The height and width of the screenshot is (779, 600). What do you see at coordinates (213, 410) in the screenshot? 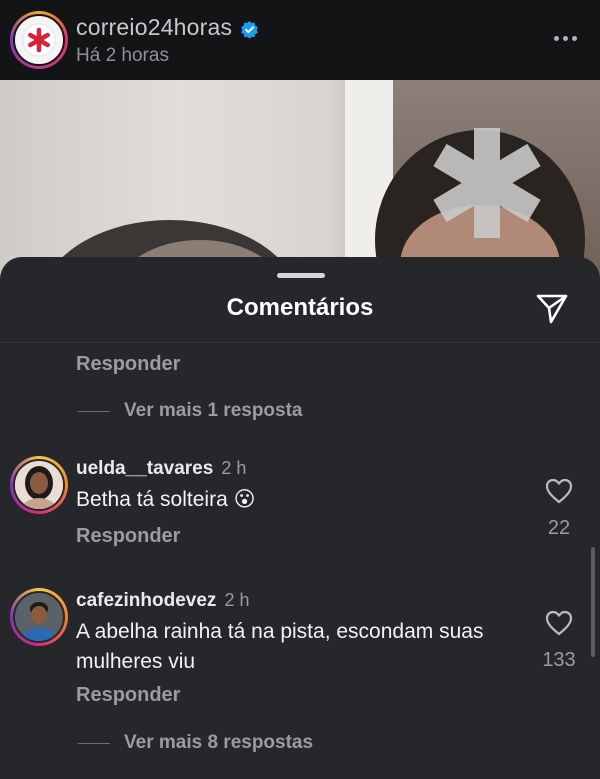
I see `view-more-replies-label: Ver mais 1 resposta` at bounding box center [213, 410].